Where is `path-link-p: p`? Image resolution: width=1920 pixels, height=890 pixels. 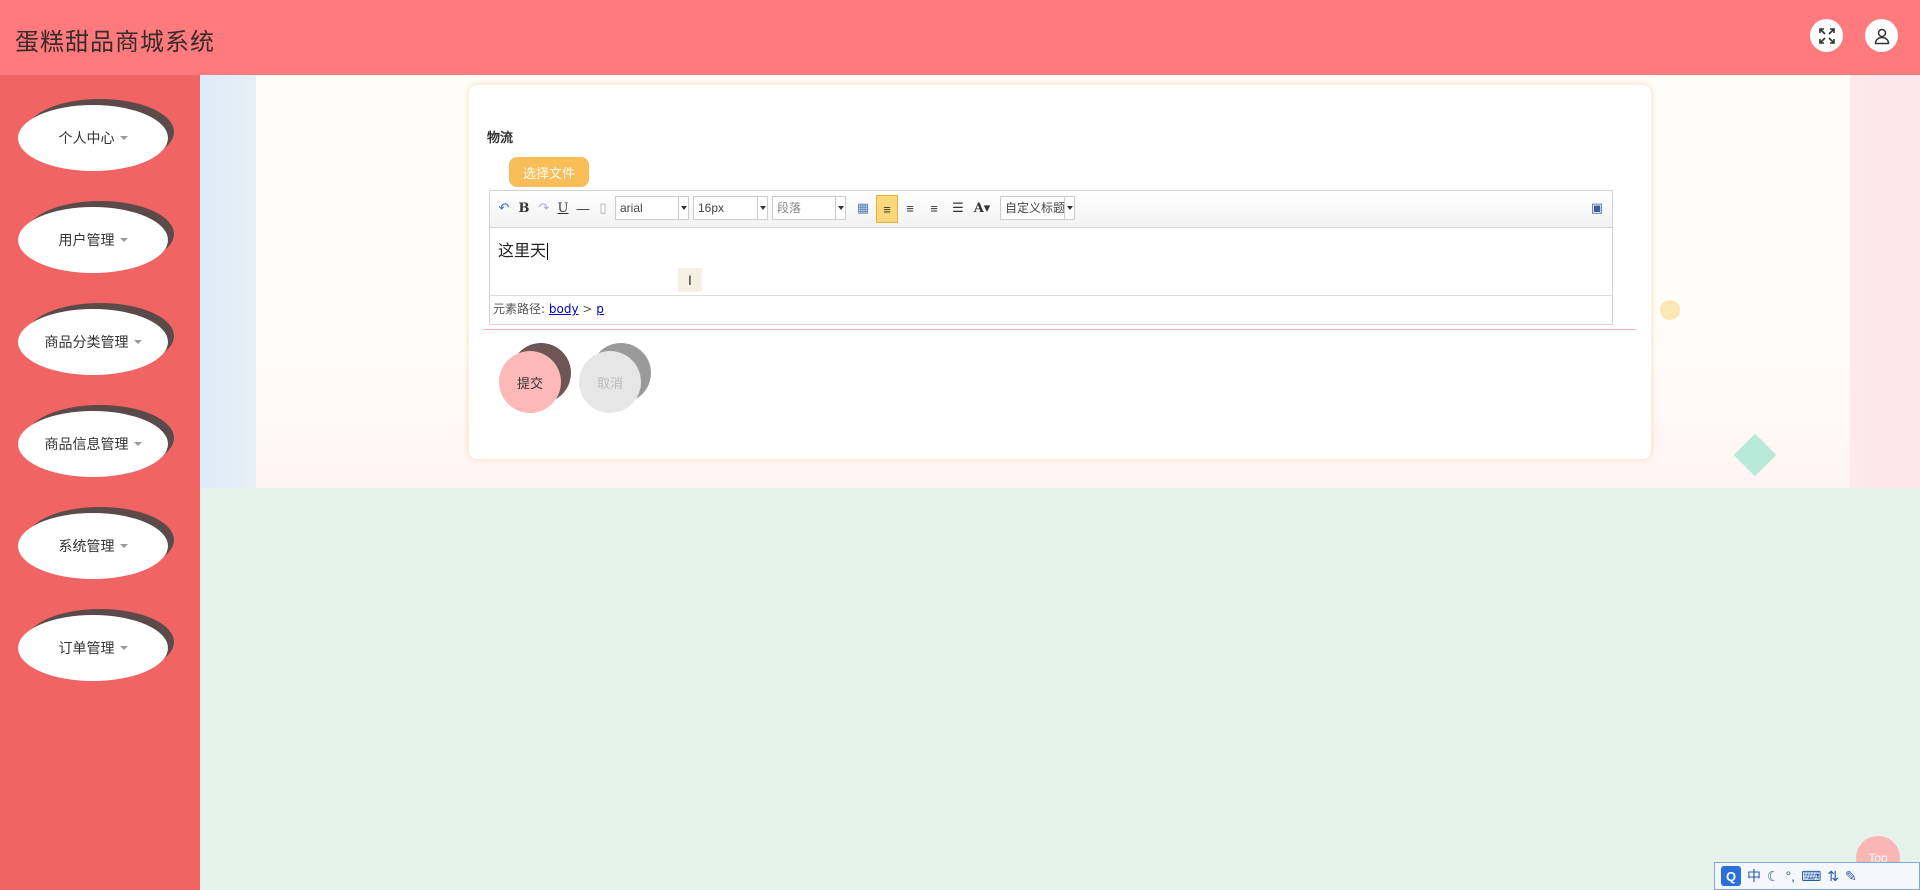 path-link-p: p is located at coordinates (600, 309).